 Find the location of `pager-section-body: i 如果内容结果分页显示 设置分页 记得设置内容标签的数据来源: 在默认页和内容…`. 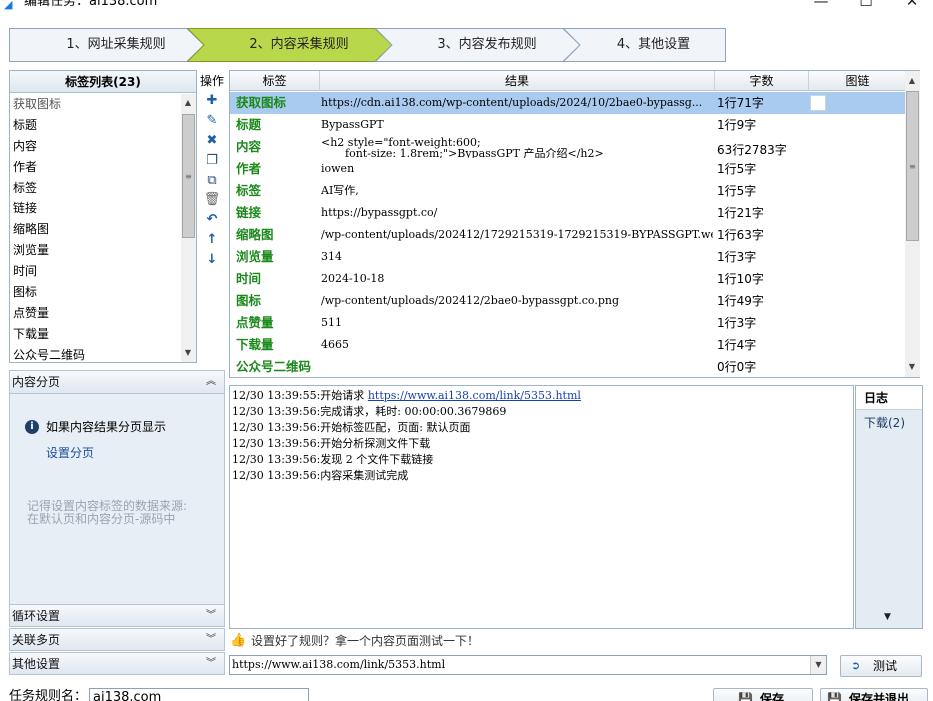

pager-section-body: i 如果内容结果分页显示 设置分页 记得设置内容标签的数据来源: 在默认页和内容… is located at coordinates (117, 499).